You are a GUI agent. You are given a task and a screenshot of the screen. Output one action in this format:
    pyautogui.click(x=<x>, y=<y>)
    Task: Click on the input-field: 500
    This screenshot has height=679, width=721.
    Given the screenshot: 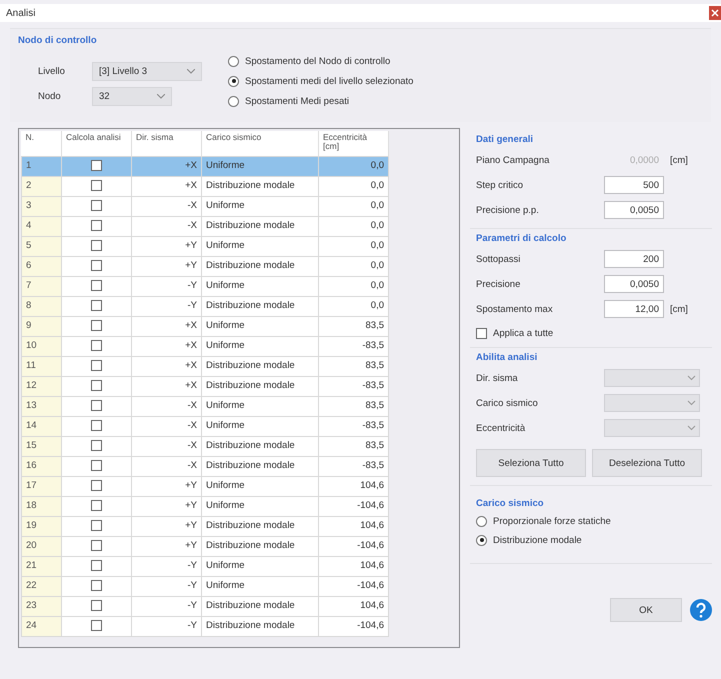 What is the action you would take?
    pyautogui.click(x=634, y=185)
    